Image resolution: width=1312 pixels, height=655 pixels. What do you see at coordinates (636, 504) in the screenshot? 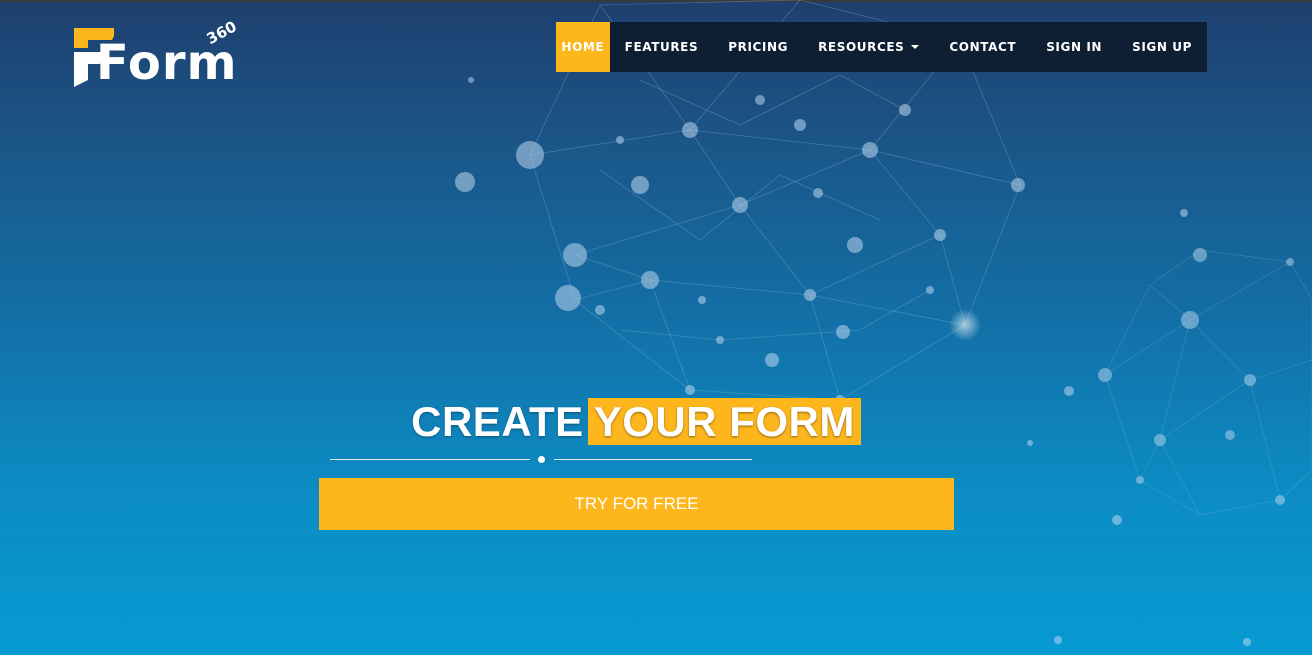
I see `try-for-free-button: TRY FOR FREE` at bounding box center [636, 504].